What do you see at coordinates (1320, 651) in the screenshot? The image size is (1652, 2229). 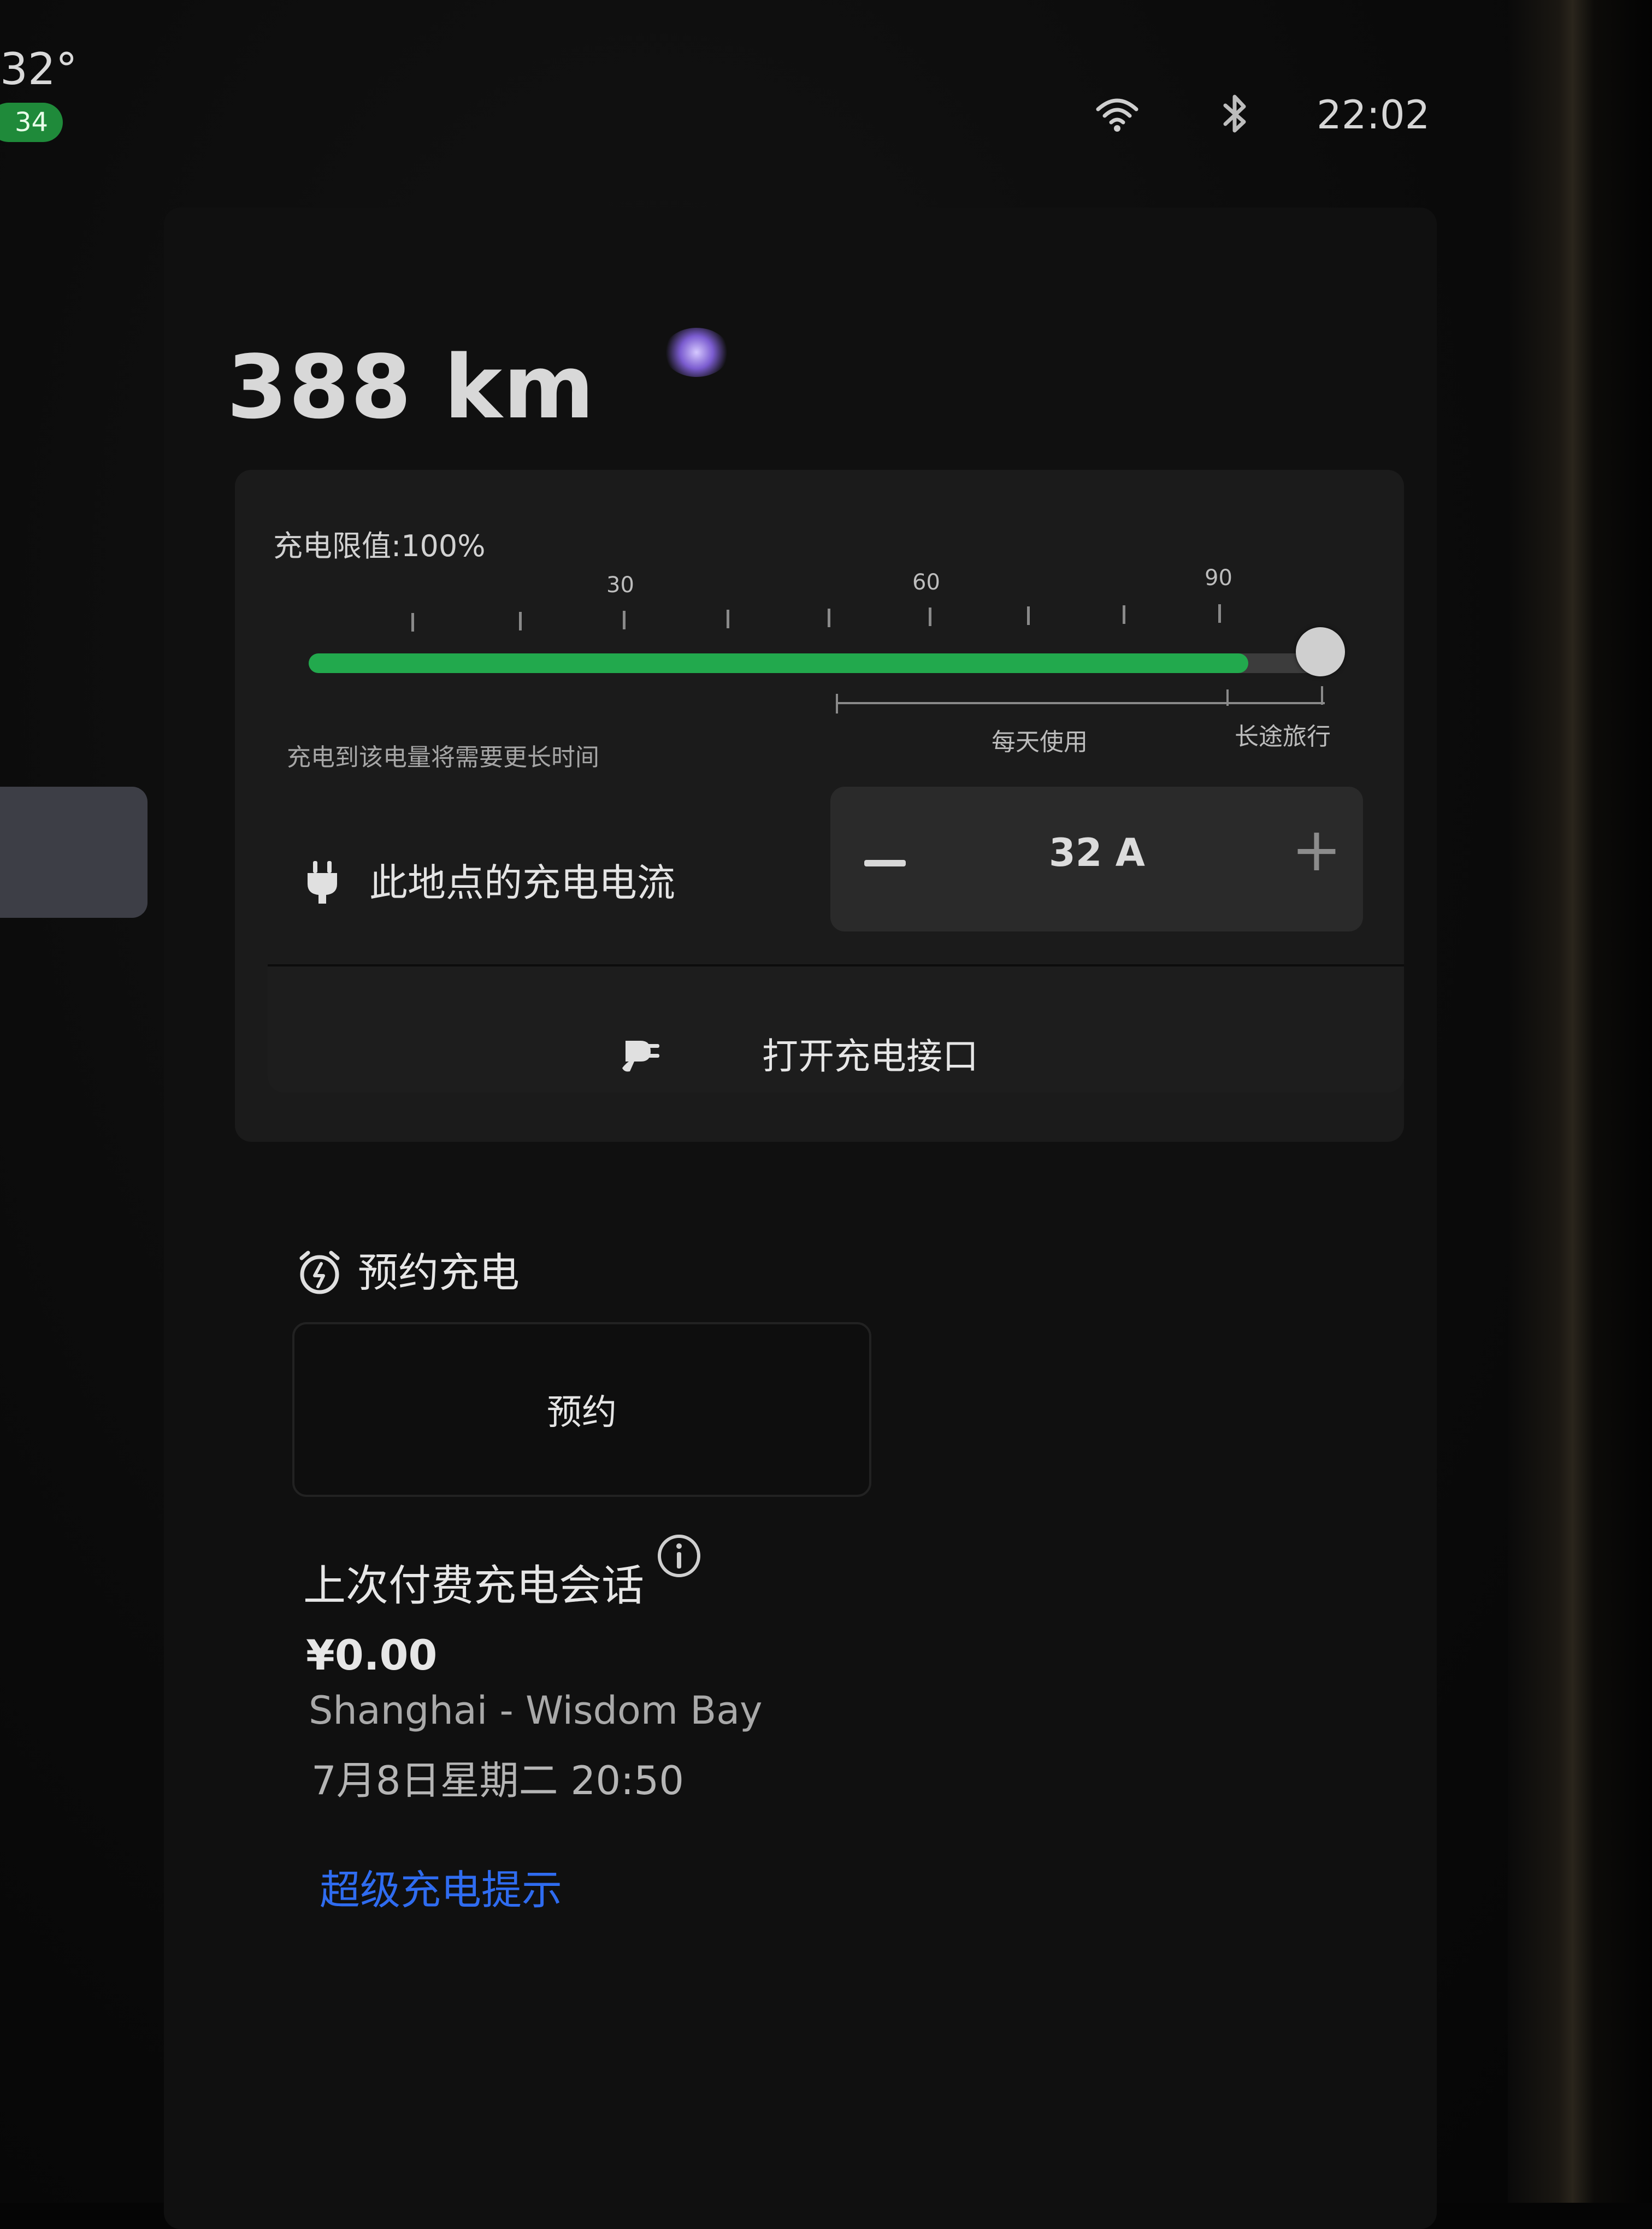 I see `charge-limit-handle` at bounding box center [1320, 651].